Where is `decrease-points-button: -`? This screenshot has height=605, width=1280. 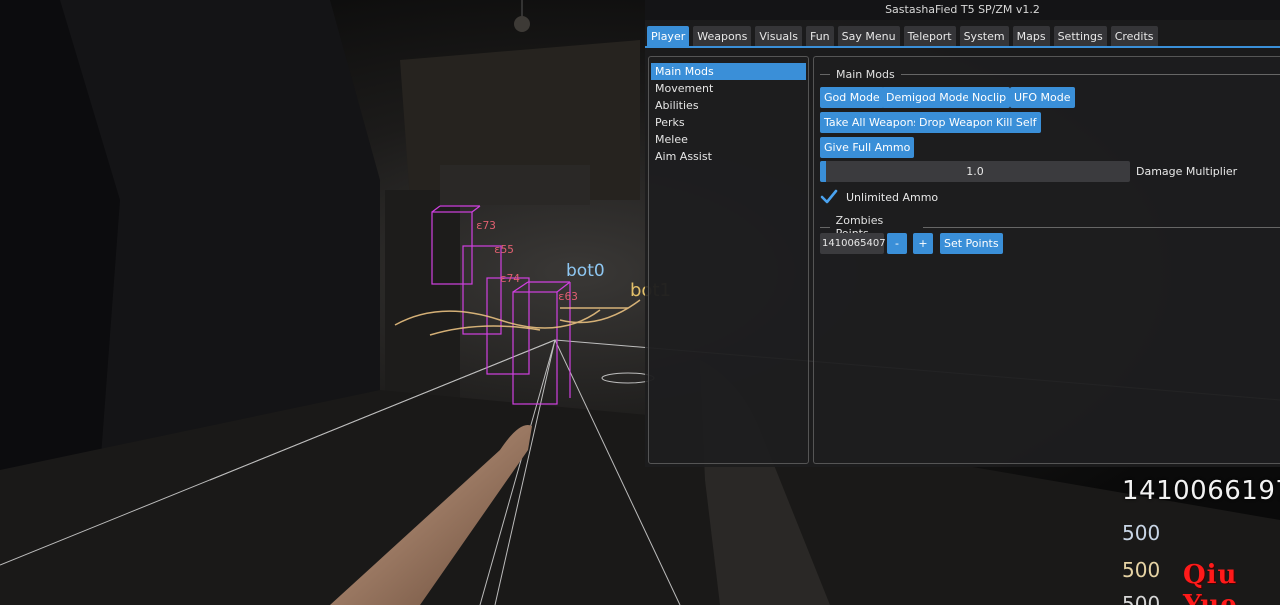 decrease-points-button: - is located at coordinates (897, 243).